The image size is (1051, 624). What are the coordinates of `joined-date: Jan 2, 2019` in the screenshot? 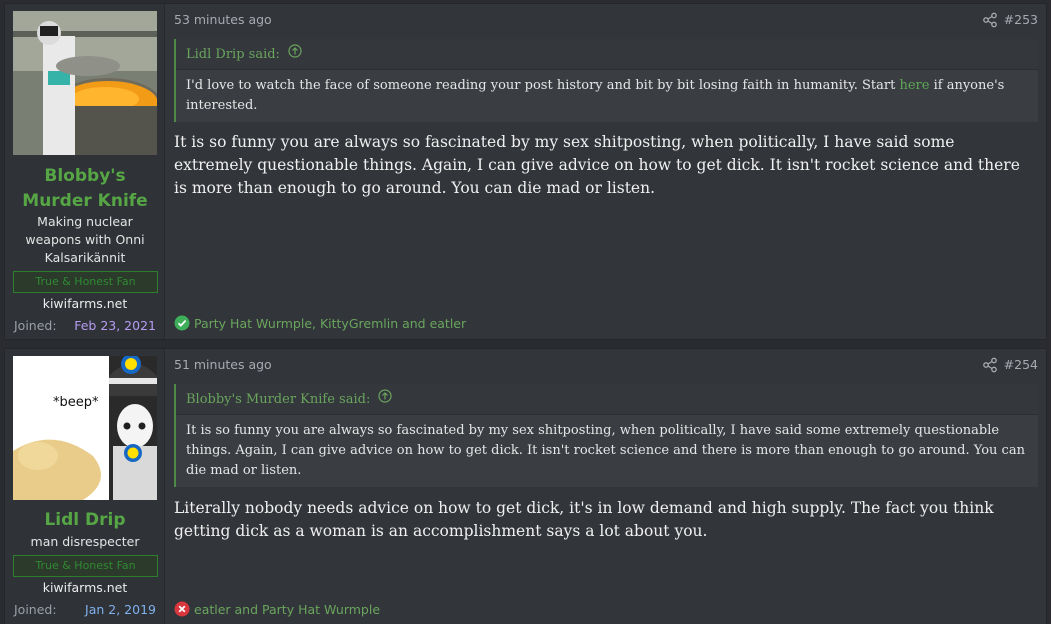 It's located at (120, 609).